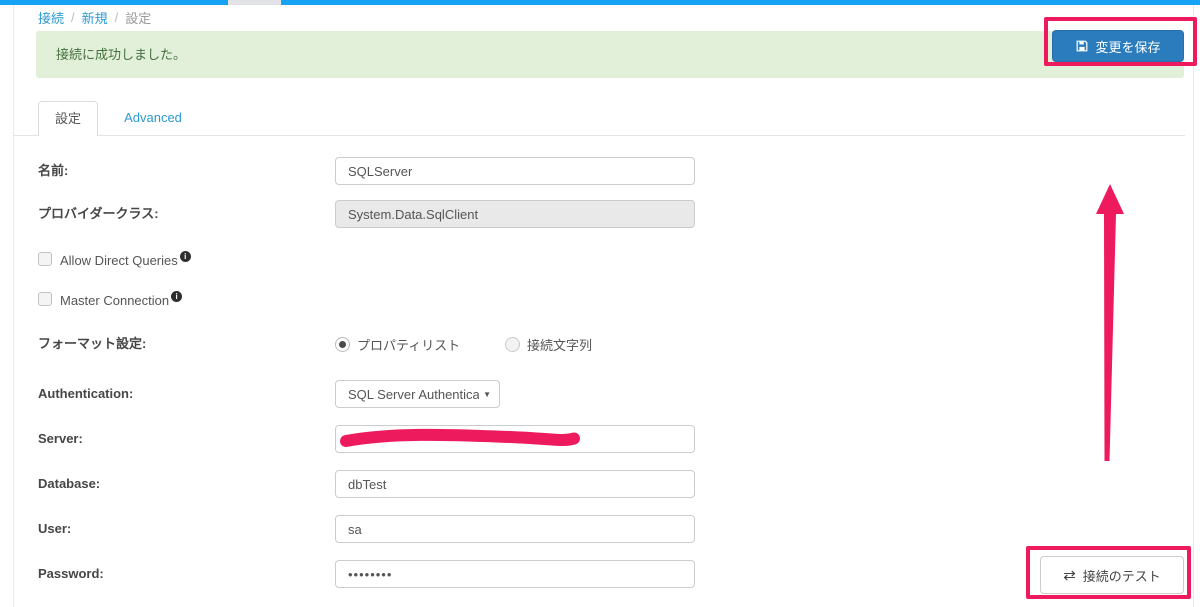  I want to click on breadcrumb: 接続 / 新規 / 設定, so click(94, 17).